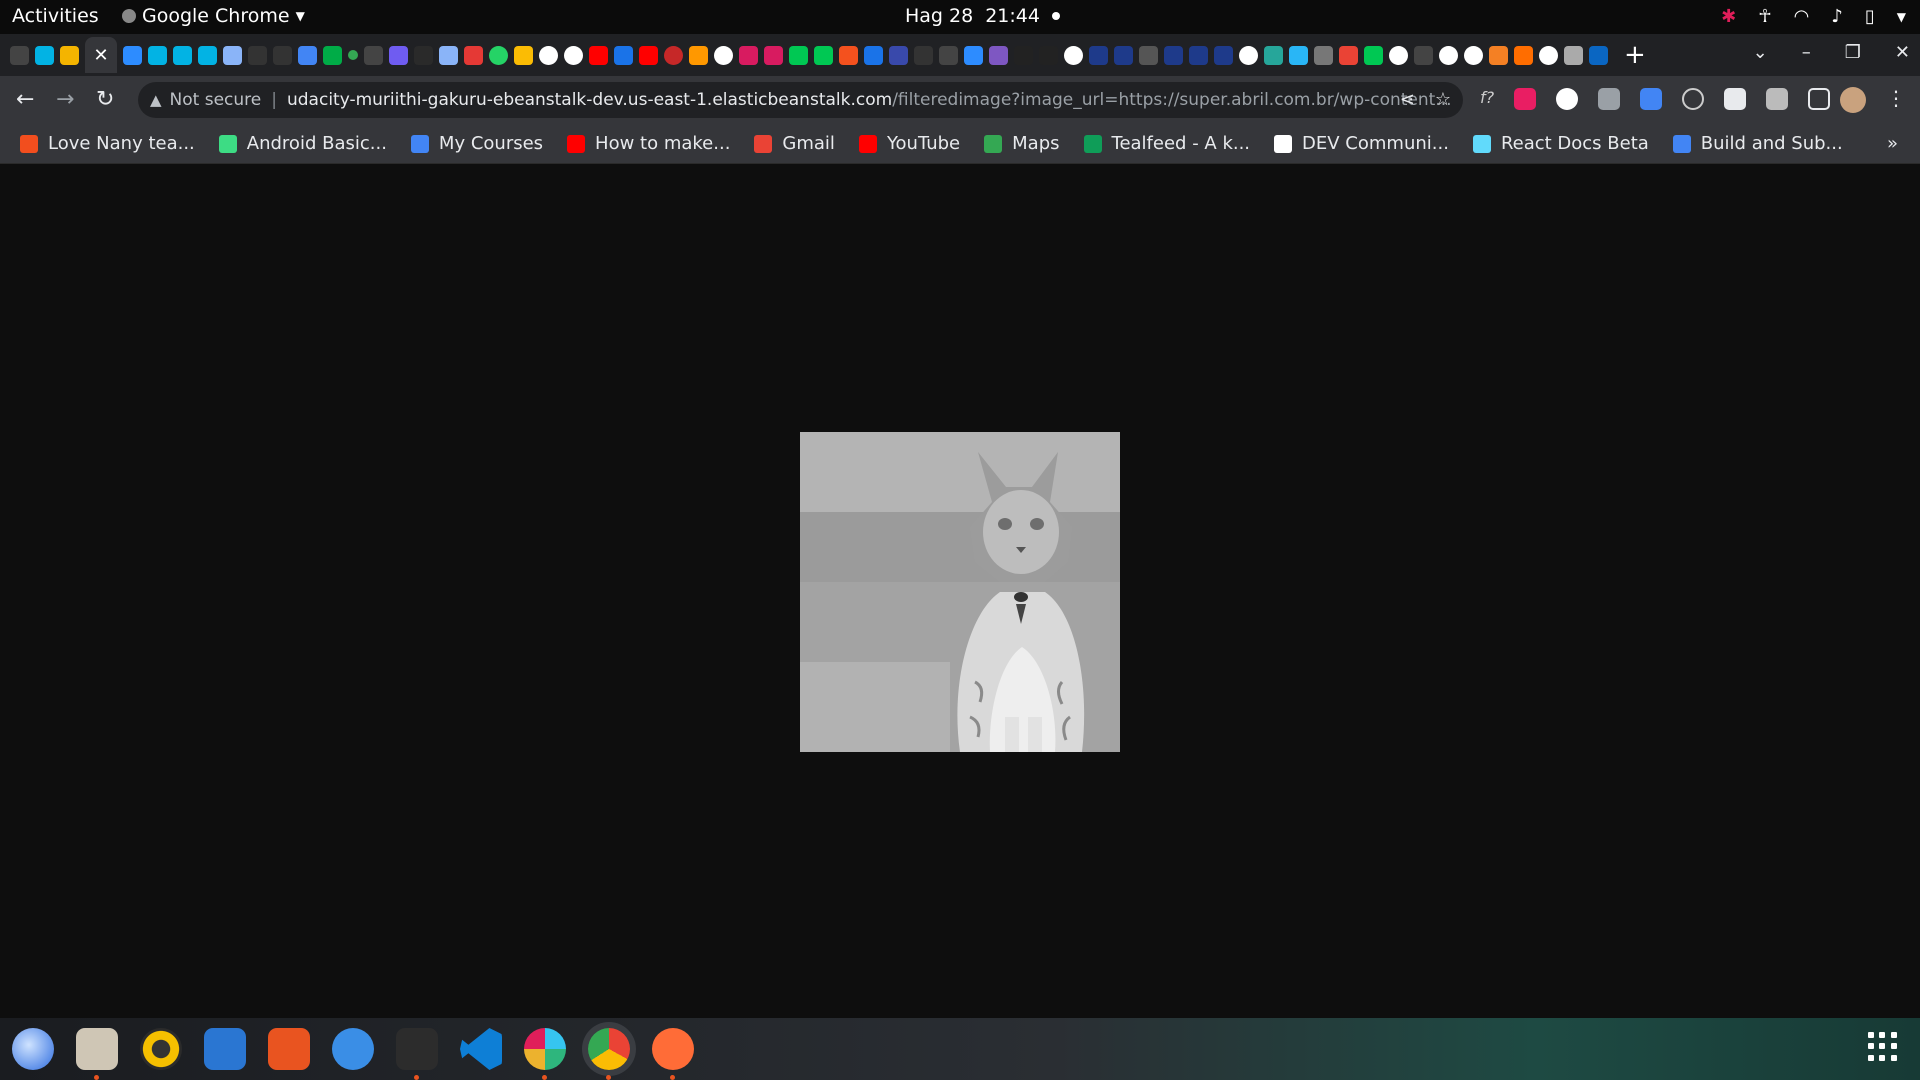 The width and height of the screenshot is (1920, 1080). What do you see at coordinates (909, 143) in the screenshot?
I see `bookmark-item: YouTube` at bounding box center [909, 143].